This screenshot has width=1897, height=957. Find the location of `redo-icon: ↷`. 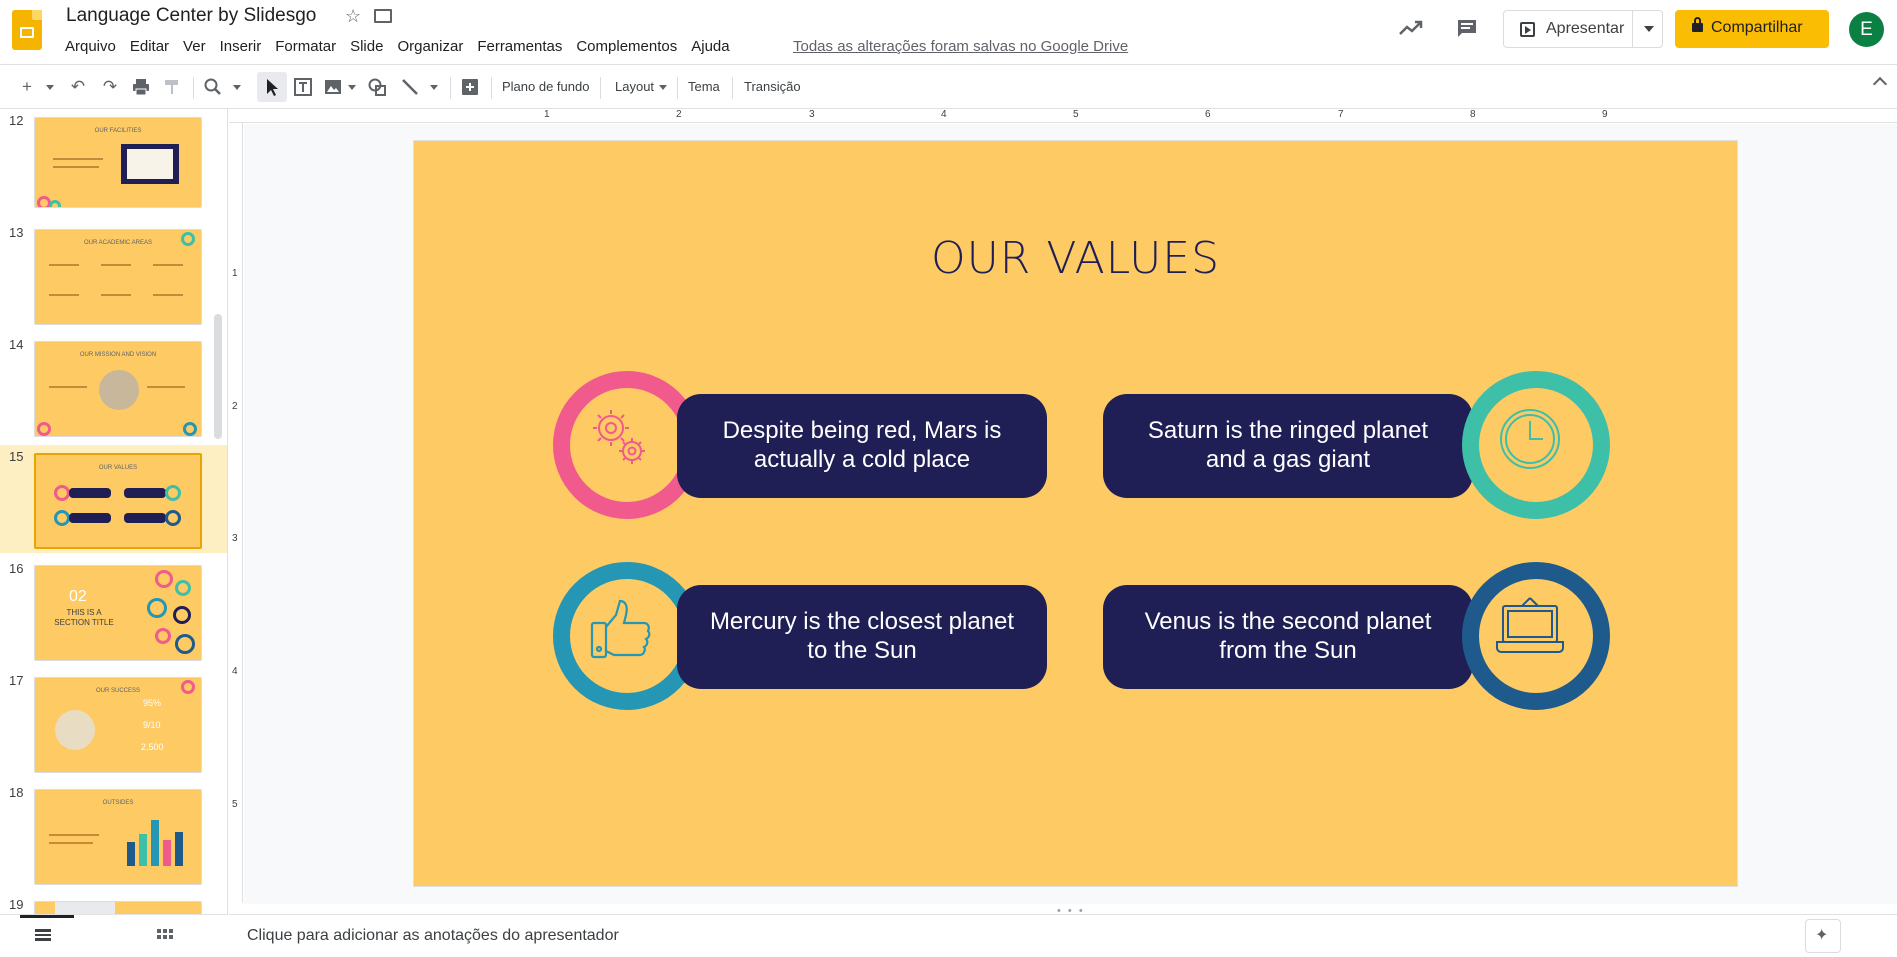

redo-icon: ↷ is located at coordinates (110, 87).